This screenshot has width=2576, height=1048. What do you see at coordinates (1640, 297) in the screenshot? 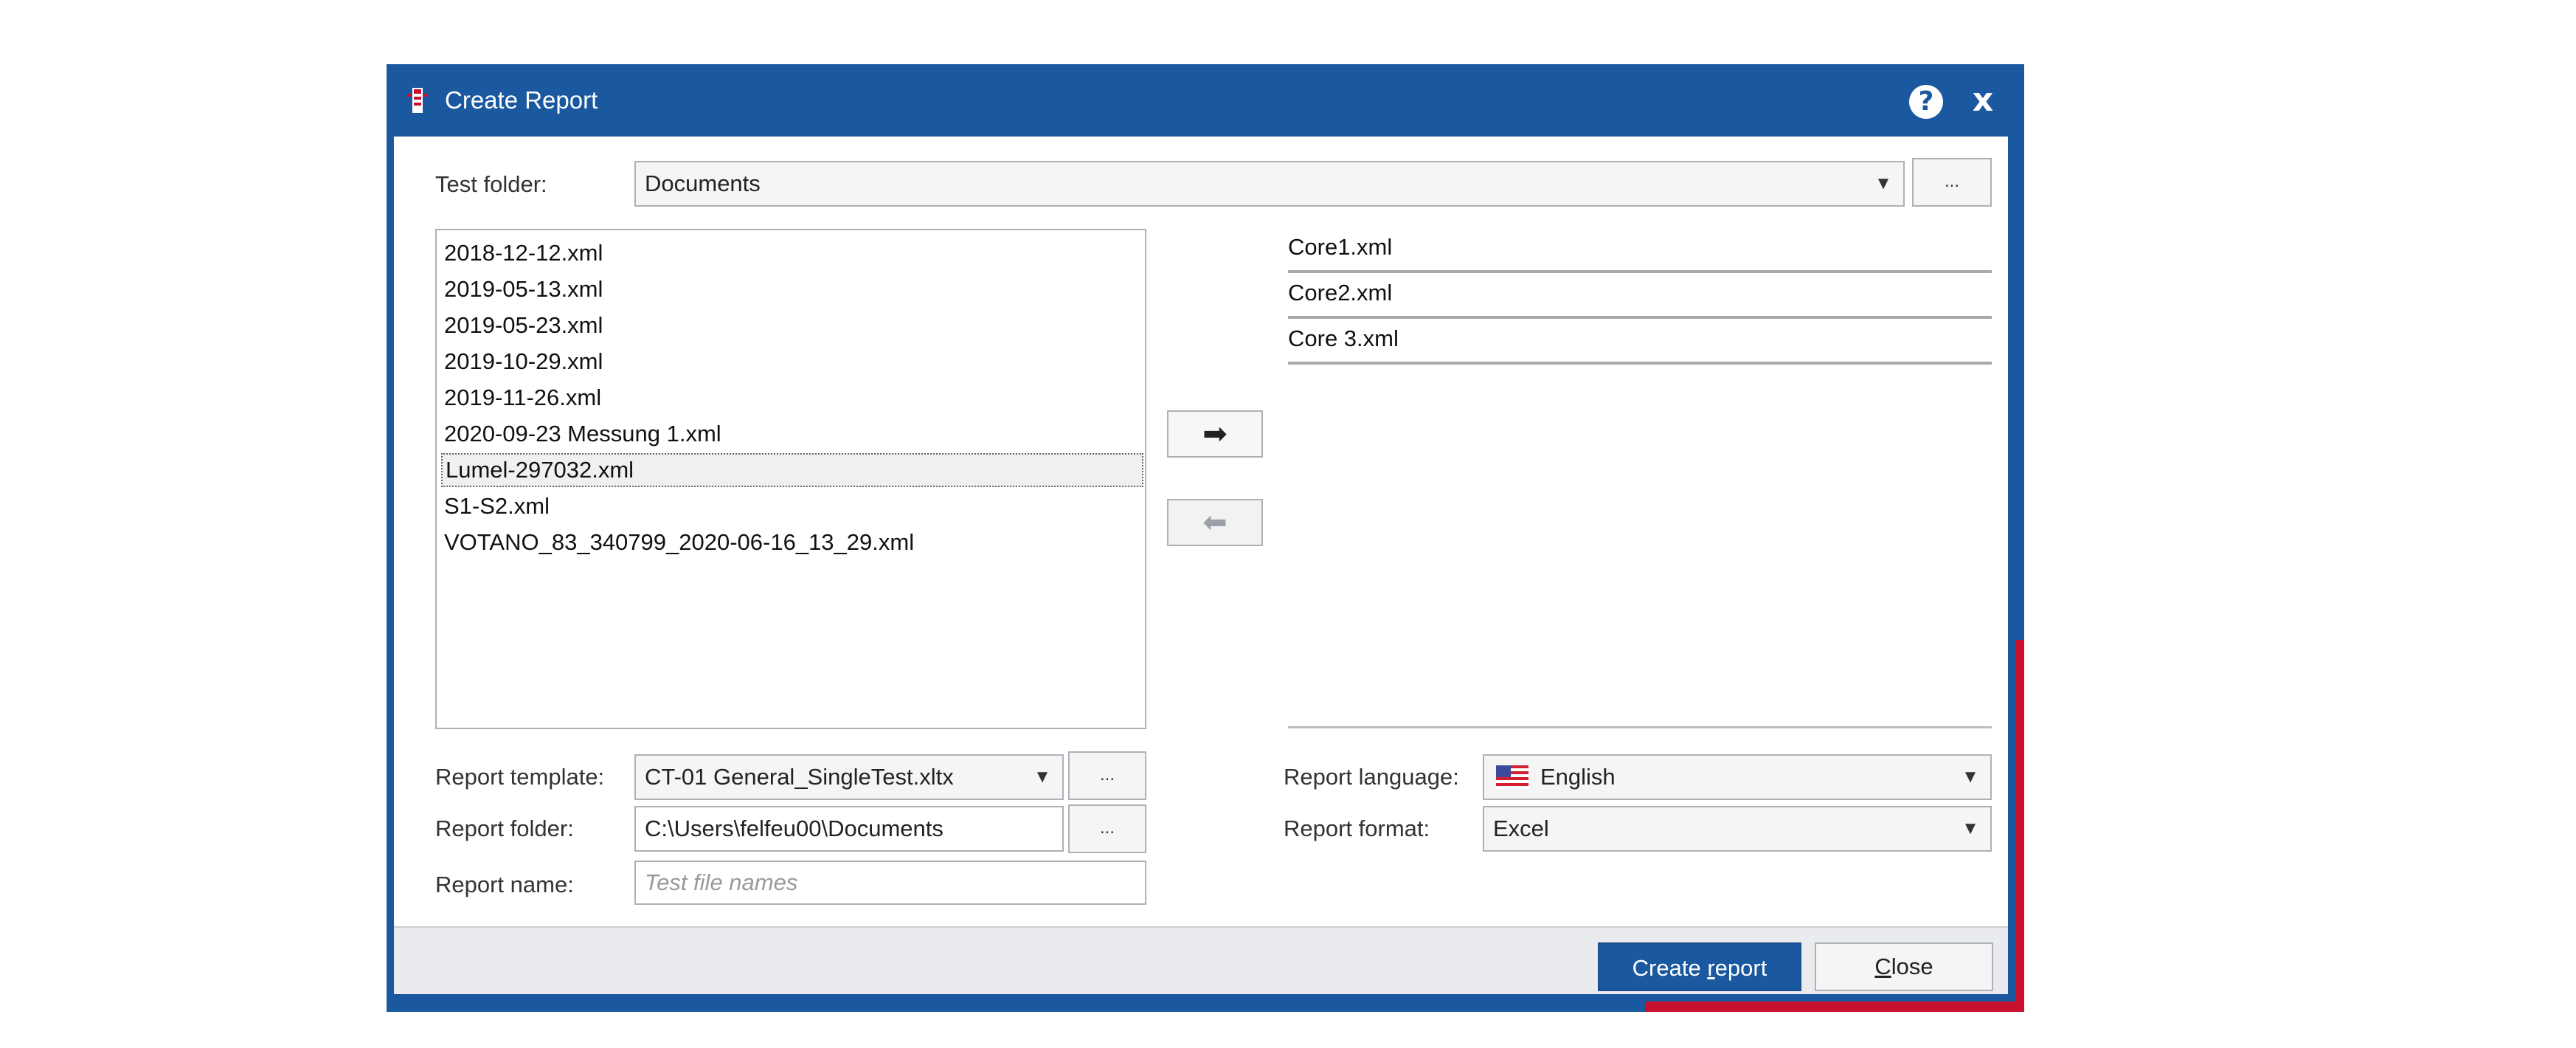
I see `selected-file-item: Core2.xml` at bounding box center [1640, 297].